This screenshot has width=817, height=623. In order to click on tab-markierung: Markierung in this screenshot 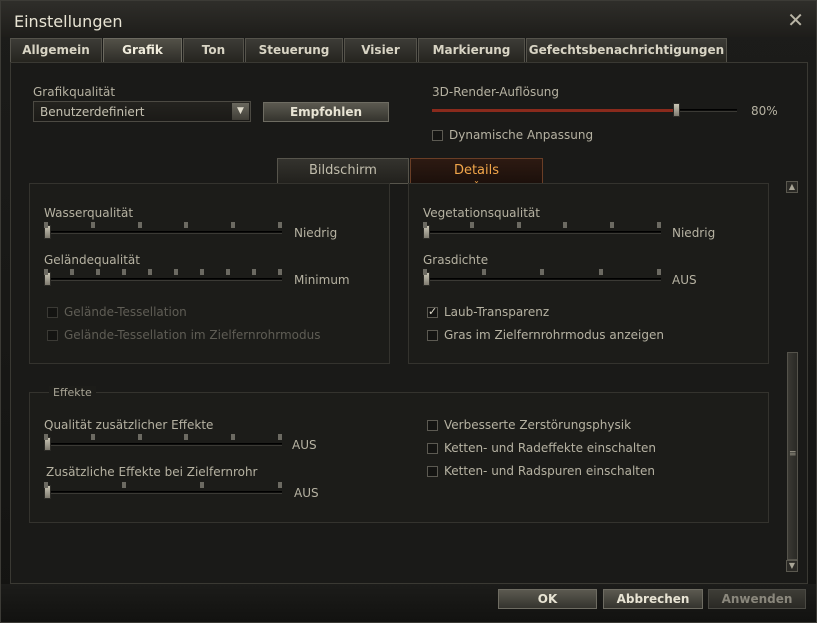, I will do `click(471, 50)`.